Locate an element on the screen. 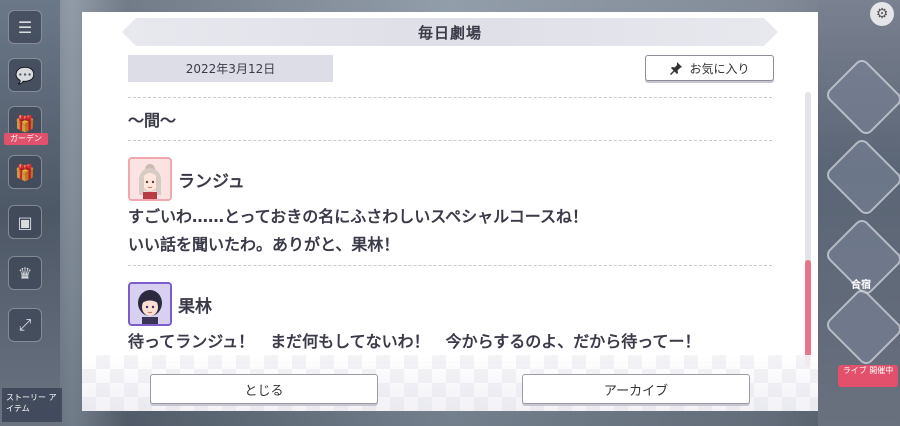 This screenshot has width=900, height=426. right-menu-column: ⚙ 合宿 ライブ 開催中 is located at coordinates (859, 213).